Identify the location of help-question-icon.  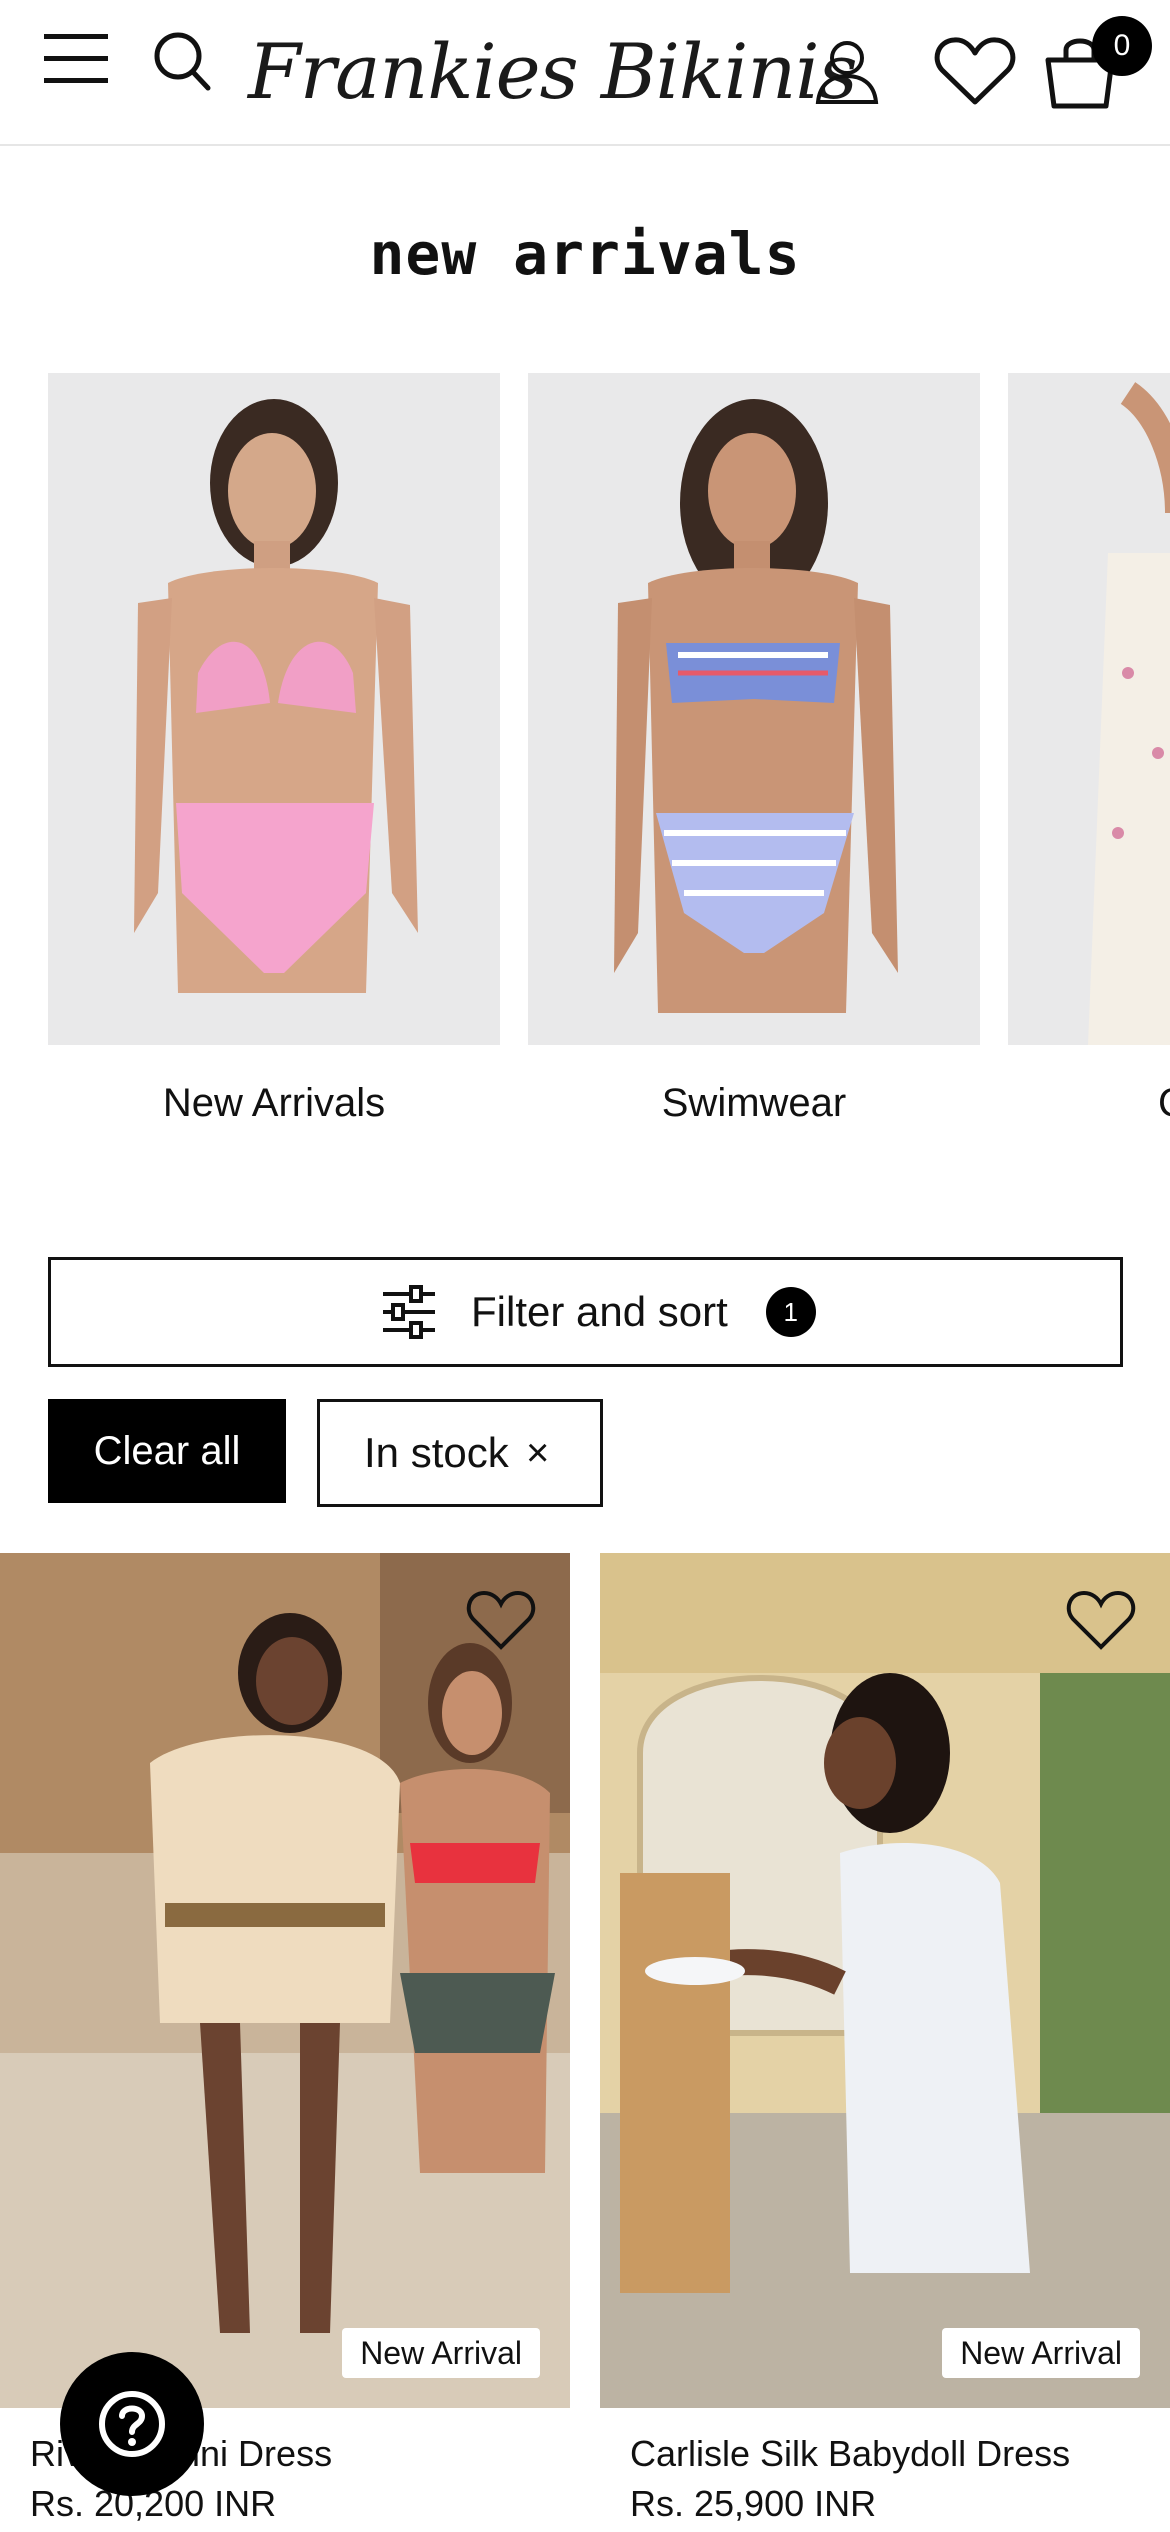
(132, 2424).